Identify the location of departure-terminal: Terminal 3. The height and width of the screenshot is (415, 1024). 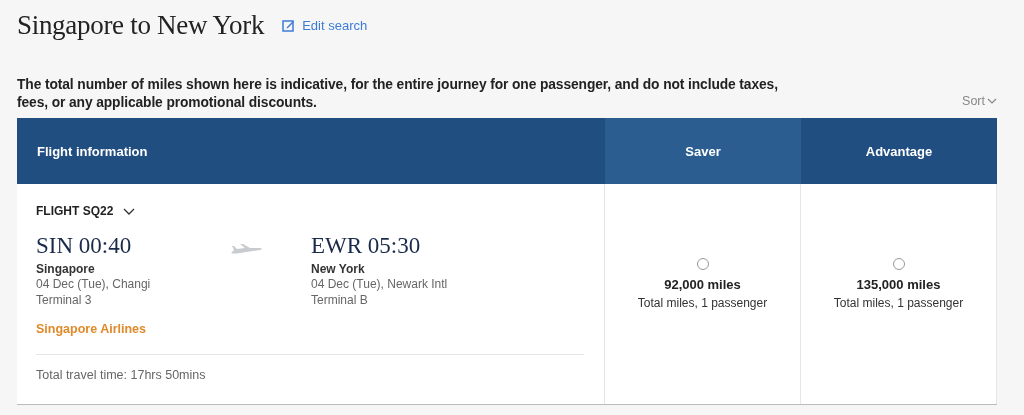
(64, 300).